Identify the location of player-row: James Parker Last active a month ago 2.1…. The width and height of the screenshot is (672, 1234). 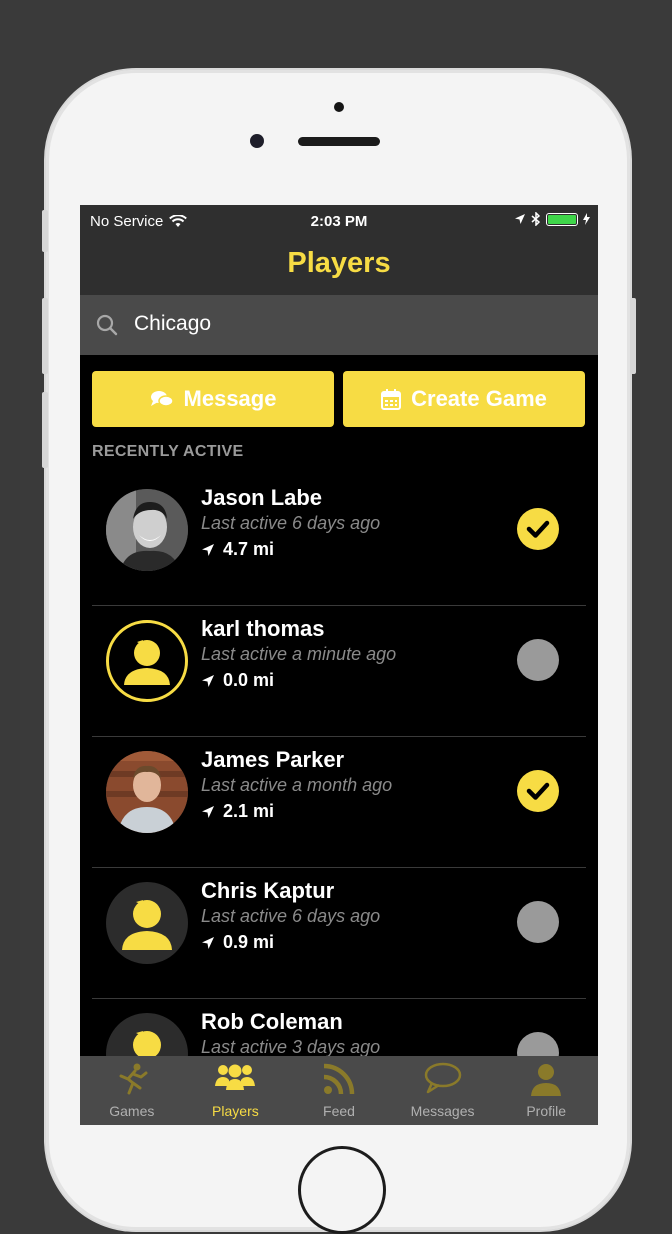
(339, 802).